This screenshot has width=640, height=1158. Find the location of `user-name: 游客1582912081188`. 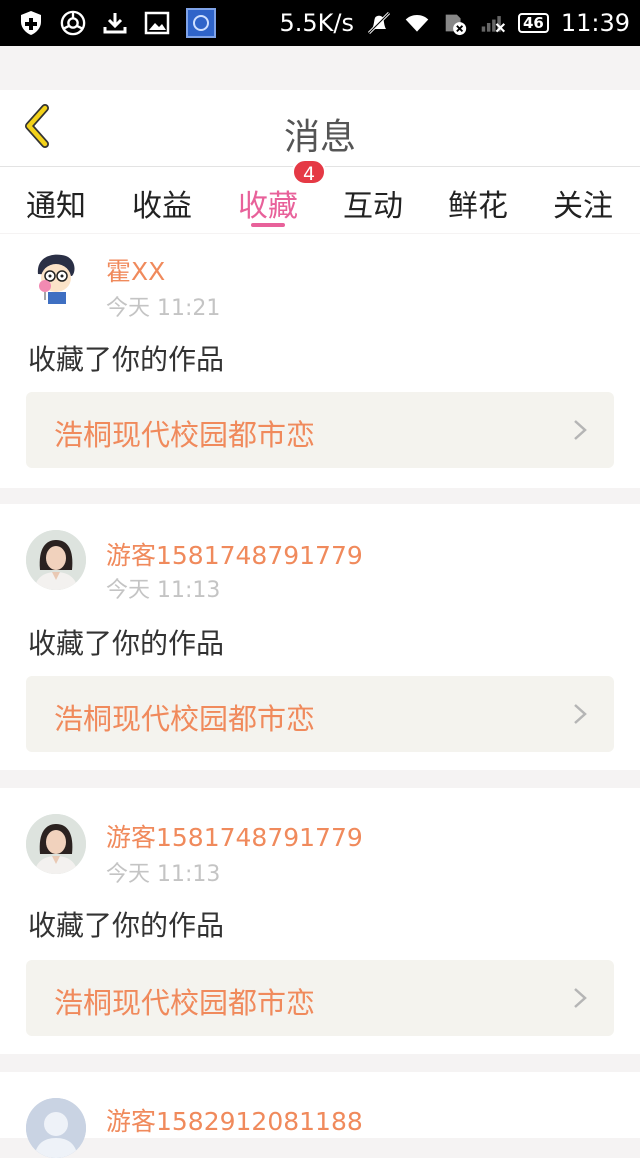

user-name: 游客1582912081188 is located at coordinates (234, 1120).